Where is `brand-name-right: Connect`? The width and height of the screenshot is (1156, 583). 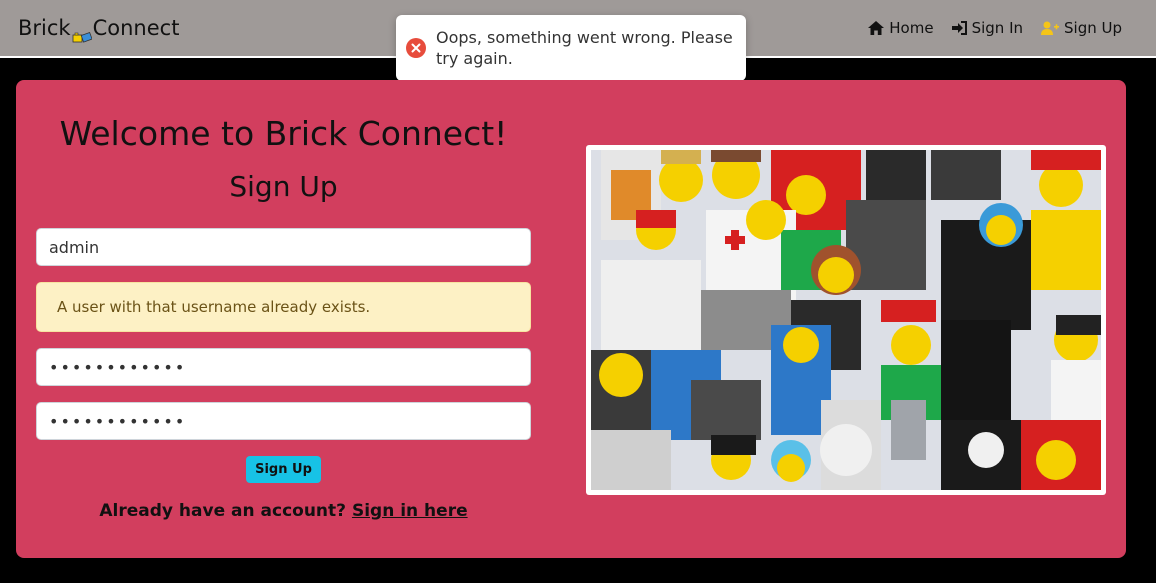 brand-name-right: Connect is located at coordinates (136, 28).